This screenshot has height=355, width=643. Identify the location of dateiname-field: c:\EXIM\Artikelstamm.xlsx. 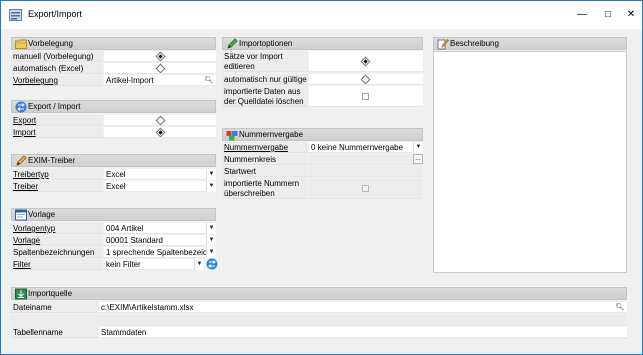
(363, 307).